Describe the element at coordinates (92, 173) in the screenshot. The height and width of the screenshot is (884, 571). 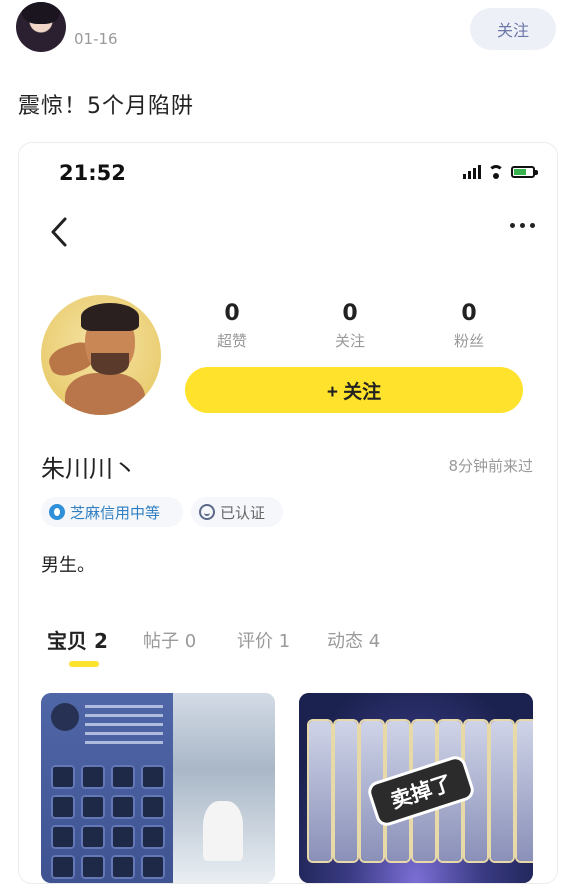
I see `status-time: 21:52` at that location.